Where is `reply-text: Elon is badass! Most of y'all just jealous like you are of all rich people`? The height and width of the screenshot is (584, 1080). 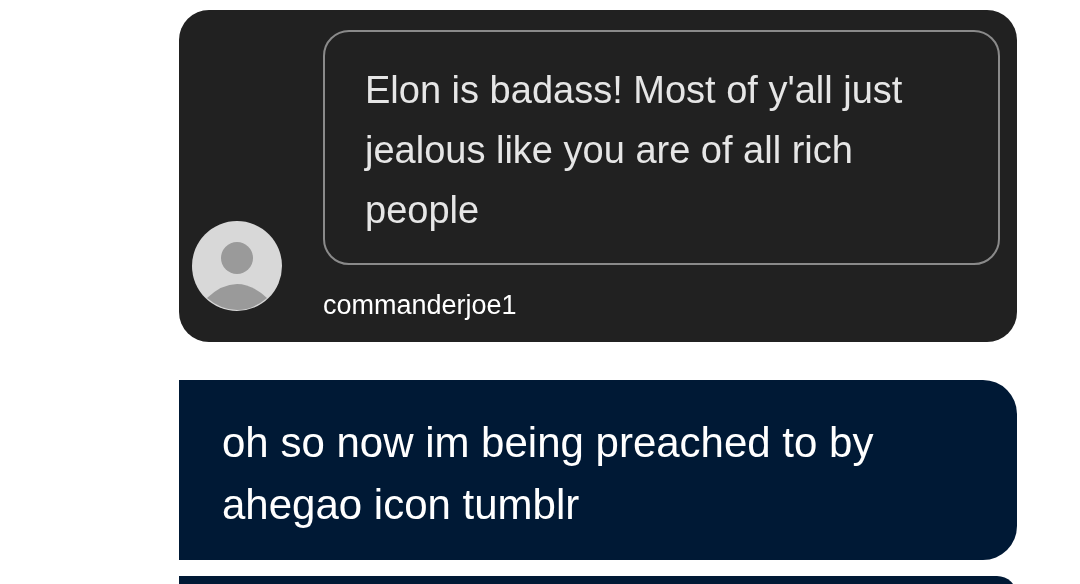
reply-text: Elon is badass! Most of y'all just jealous like you are of all rich people is located at coordinates (634, 150).